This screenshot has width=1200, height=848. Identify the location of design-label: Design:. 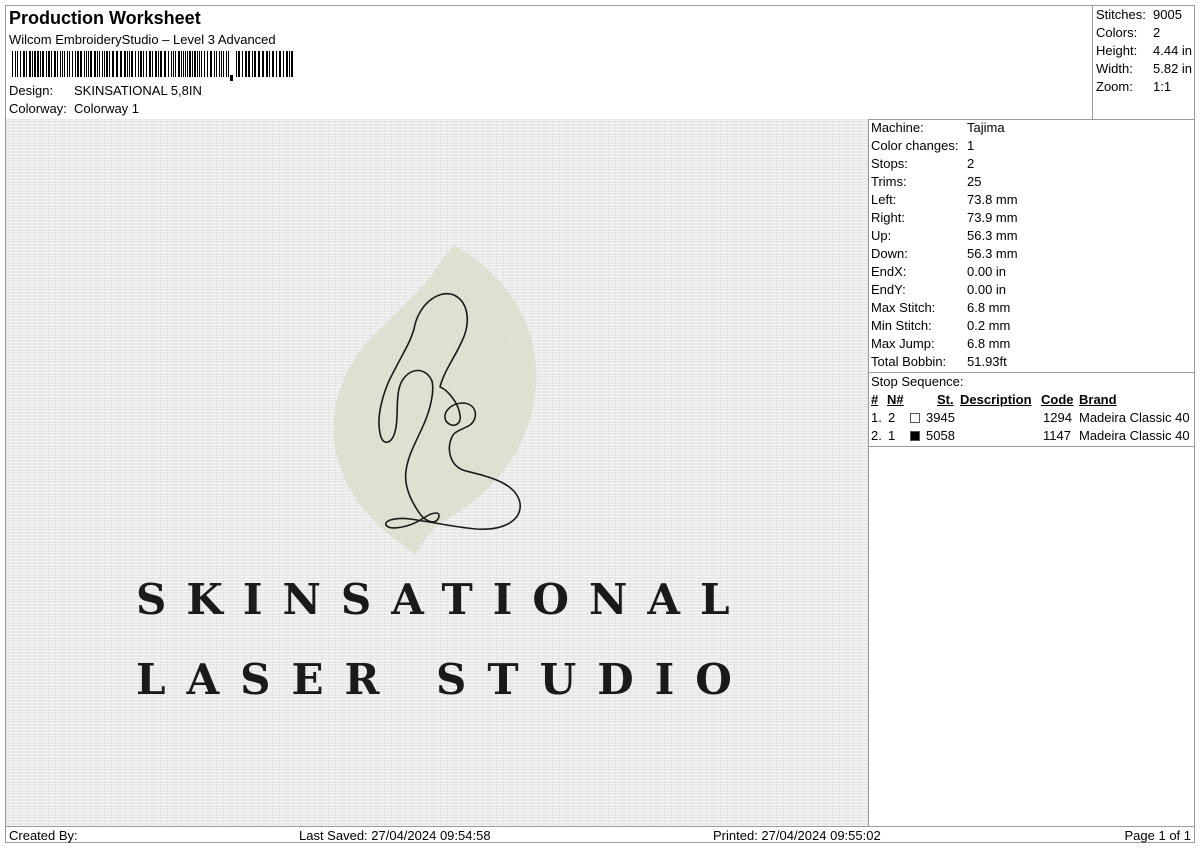
(31, 90).